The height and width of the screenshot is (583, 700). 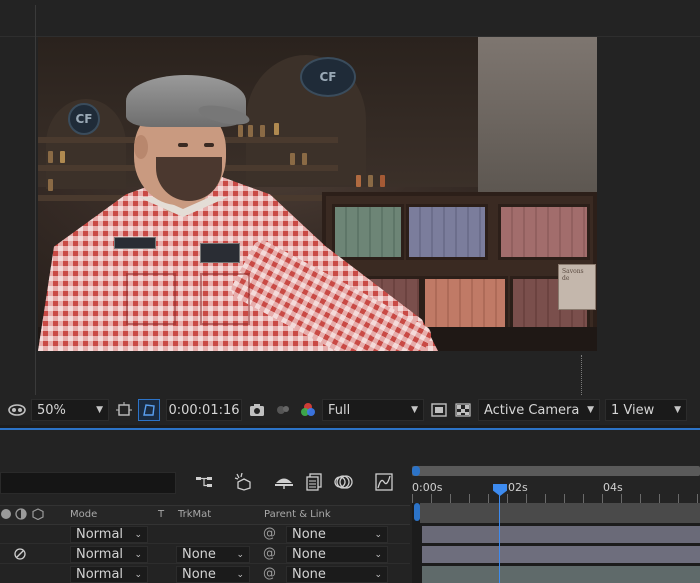 What do you see at coordinates (314, 482) in the screenshot?
I see `frame-blending-icon` at bounding box center [314, 482].